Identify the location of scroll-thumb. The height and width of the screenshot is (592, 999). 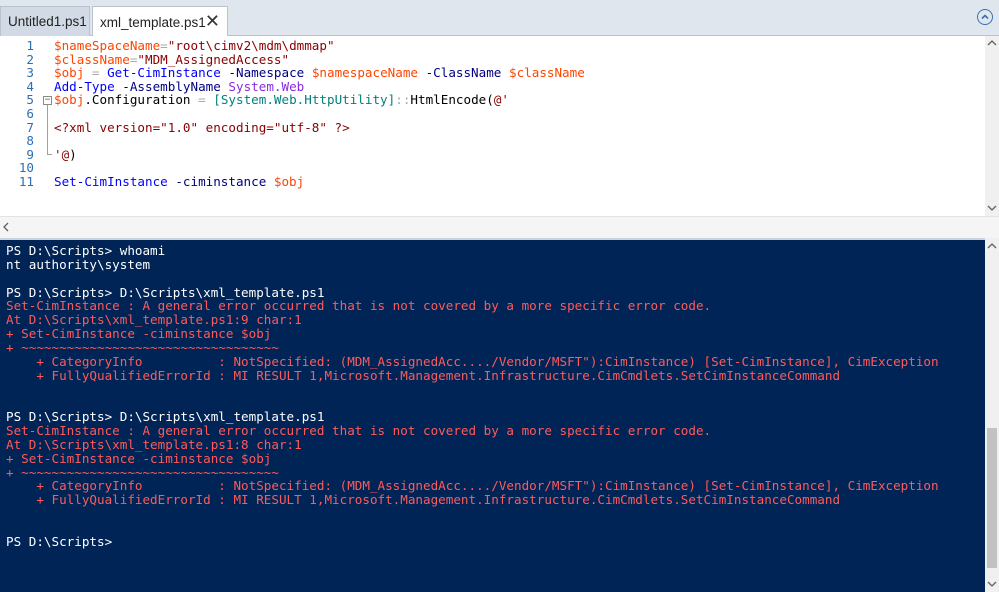
(992, 498).